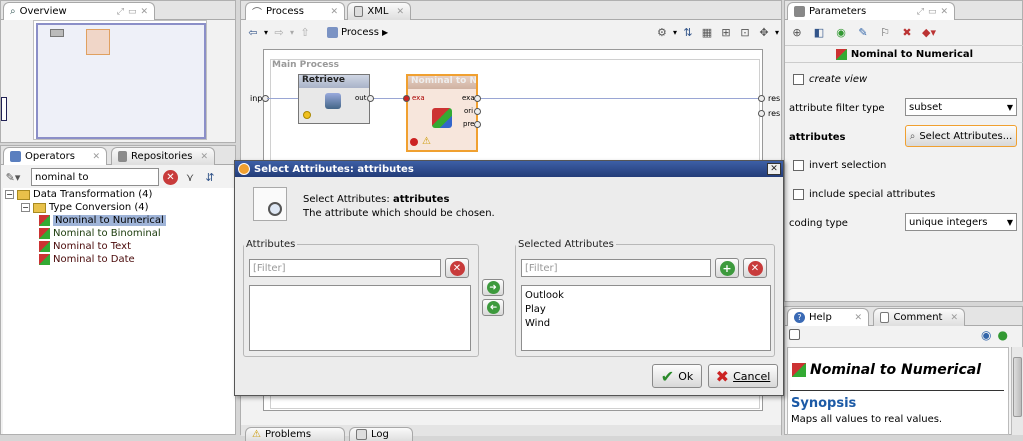 Image resolution: width=1023 pixels, height=441 pixels. I want to click on tree-group-label: Type Conversion (4), so click(99, 207).